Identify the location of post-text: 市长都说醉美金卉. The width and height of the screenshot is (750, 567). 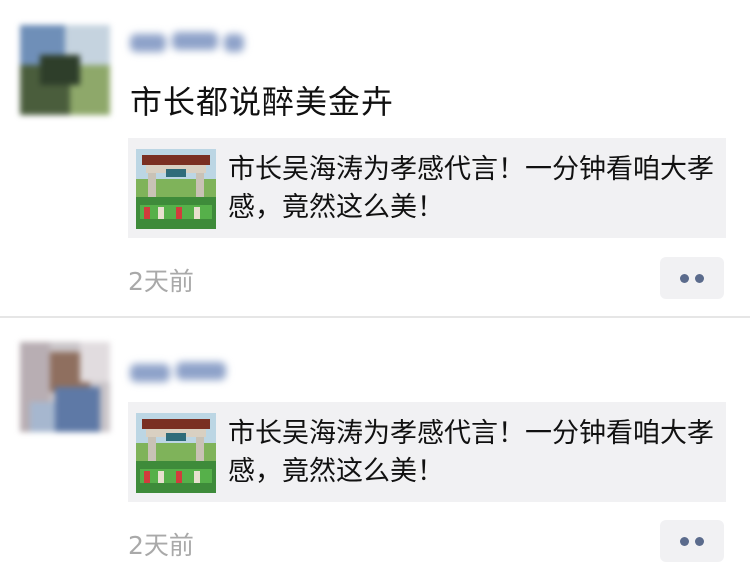
(262, 102).